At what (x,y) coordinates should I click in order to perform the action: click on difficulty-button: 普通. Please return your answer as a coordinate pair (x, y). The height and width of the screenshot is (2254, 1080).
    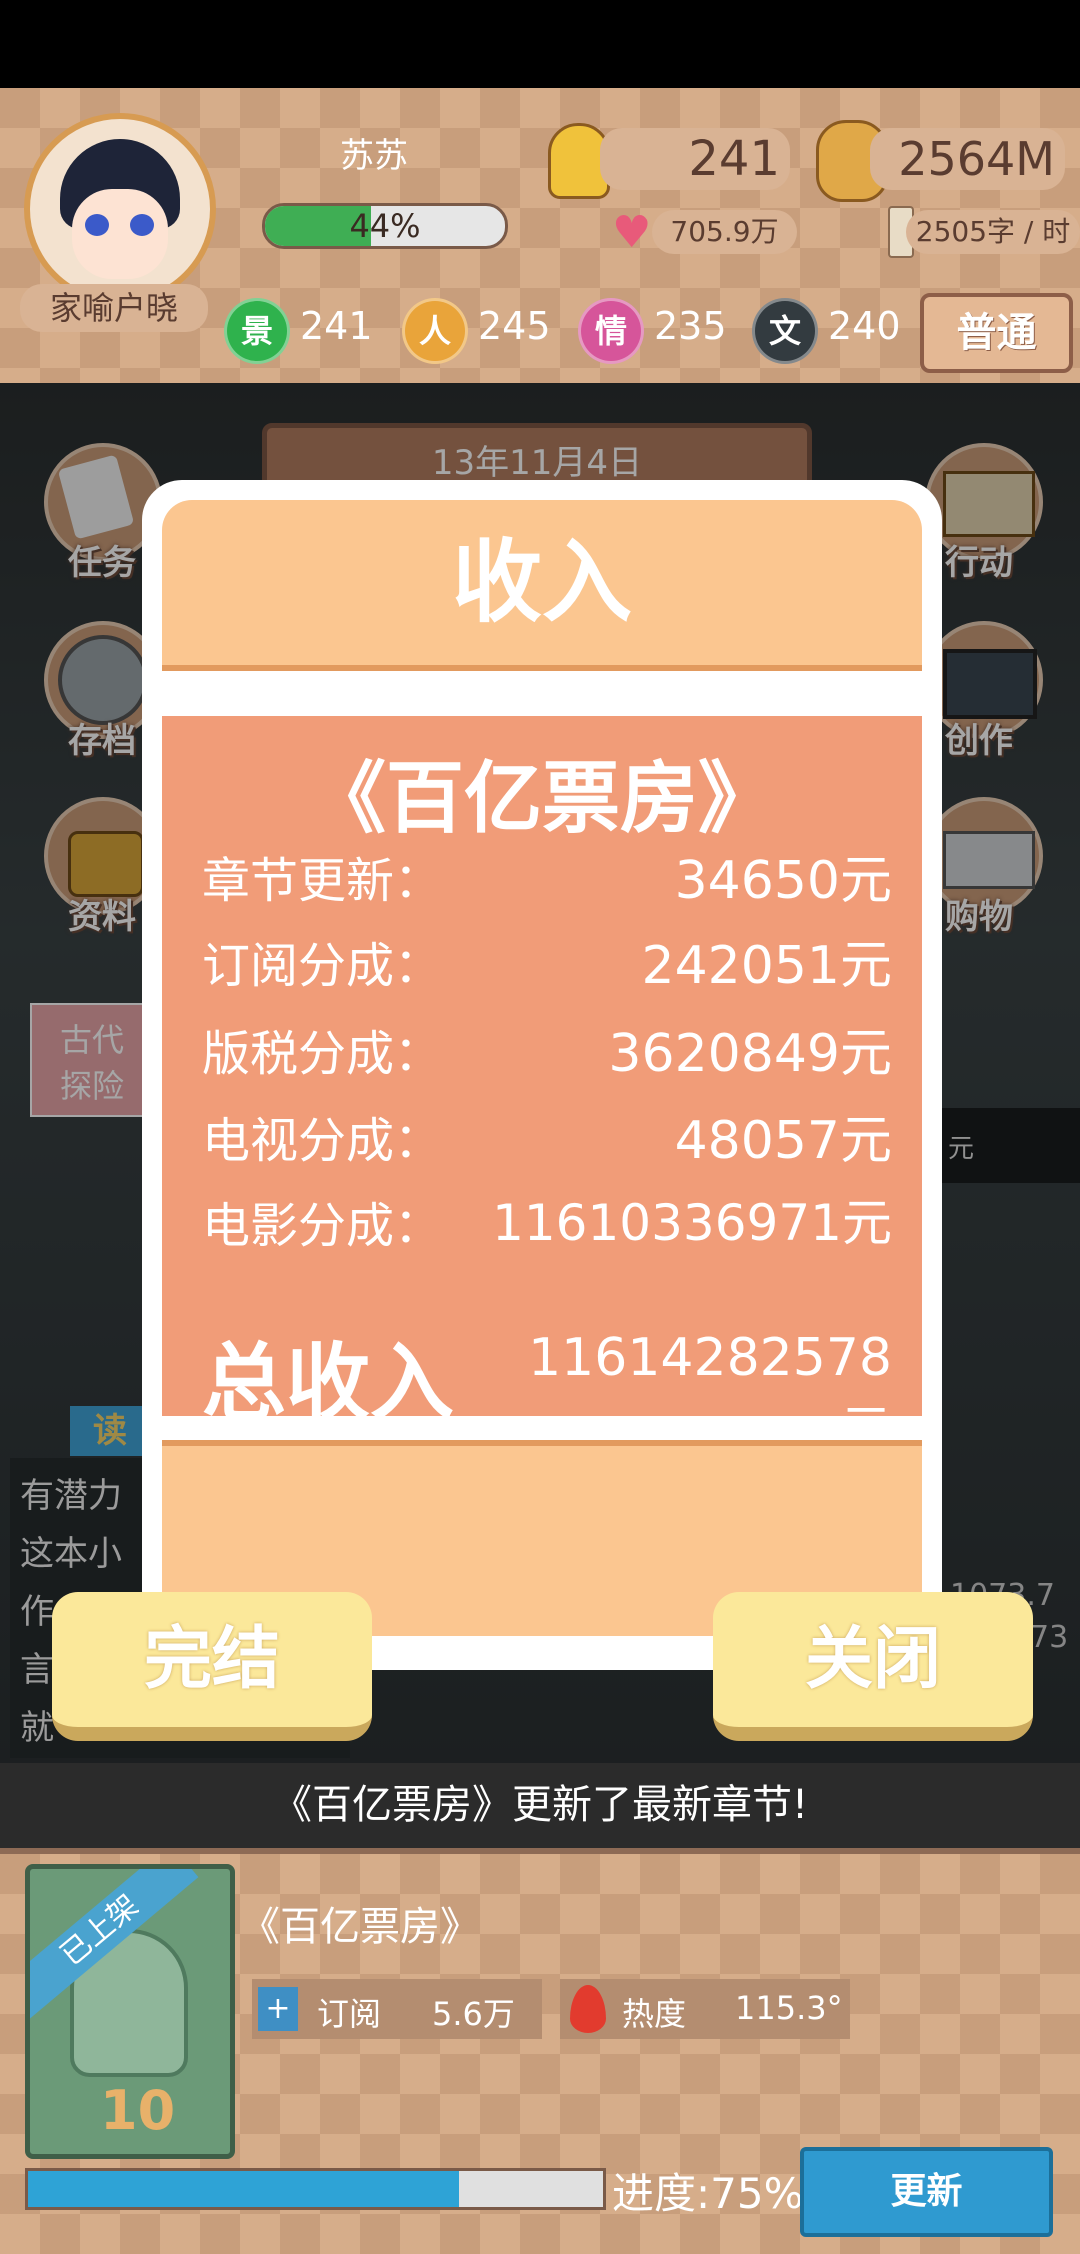
    Looking at the image, I should click on (996, 333).